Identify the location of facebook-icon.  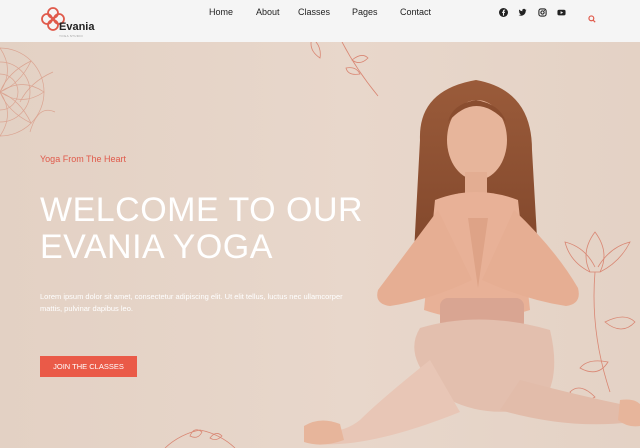
(503, 12).